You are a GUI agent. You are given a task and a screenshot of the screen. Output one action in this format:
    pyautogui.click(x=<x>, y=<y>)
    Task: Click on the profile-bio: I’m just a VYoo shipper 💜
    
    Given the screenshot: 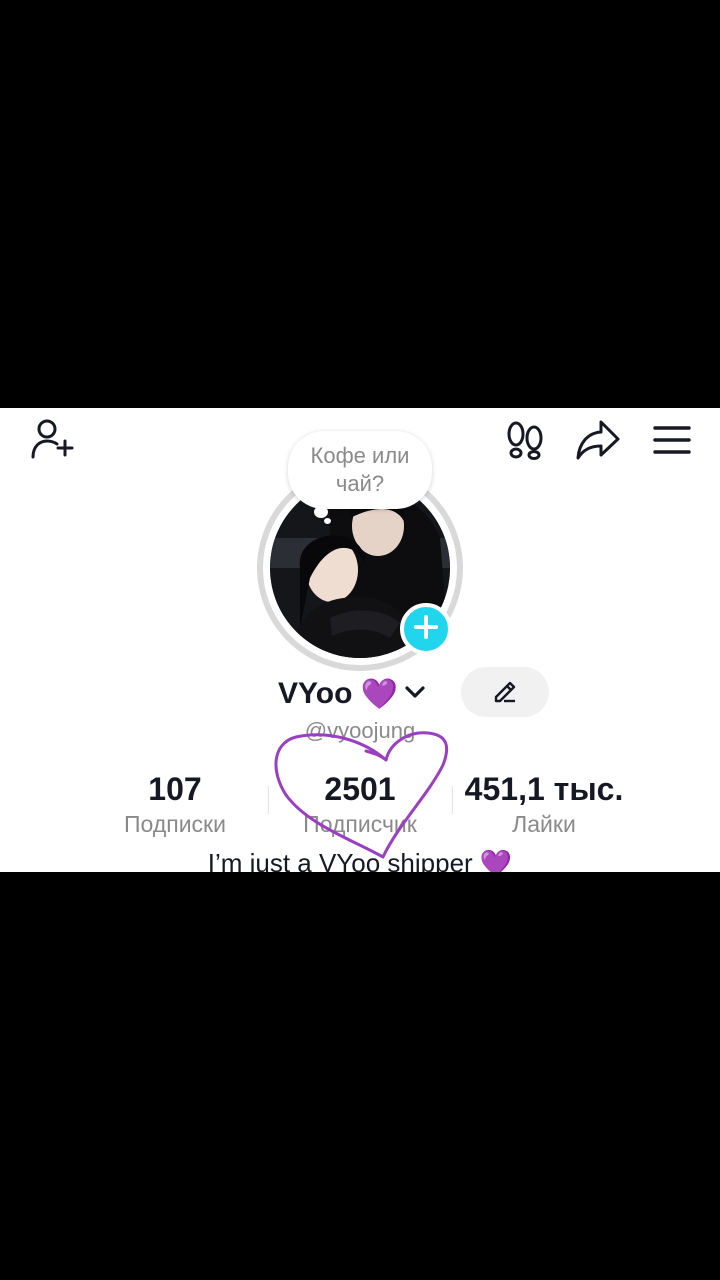 What is the action you would take?
    pyautogui.click(x=360, y=860)
    